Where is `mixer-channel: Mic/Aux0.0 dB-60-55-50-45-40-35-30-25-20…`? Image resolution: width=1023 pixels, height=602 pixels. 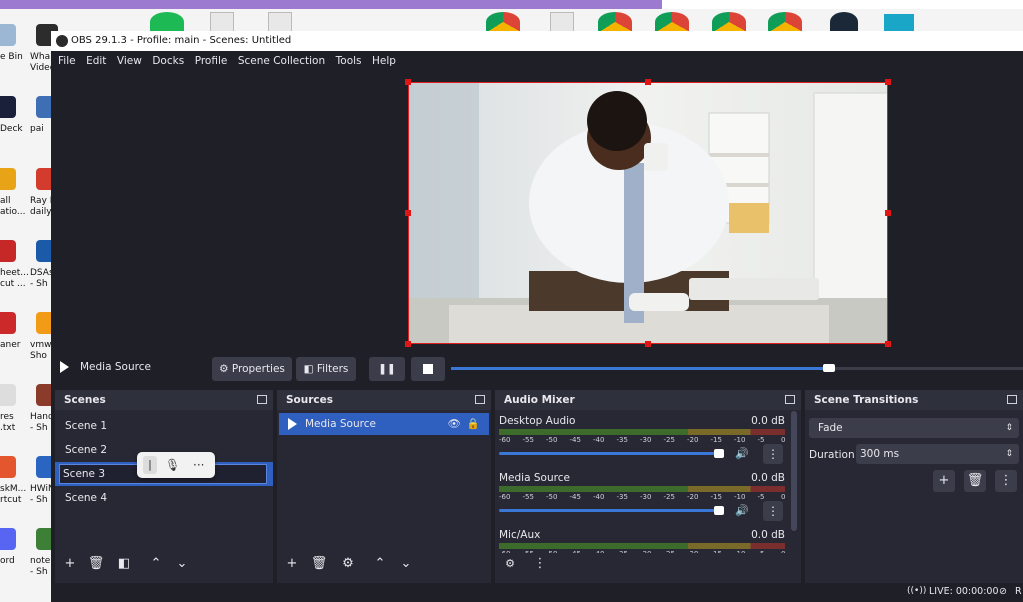
mixer-channel: Mic/Aux0.0 dB-60-55-50-45-40-35-30-25-20… is located at coordinates (642, 541).